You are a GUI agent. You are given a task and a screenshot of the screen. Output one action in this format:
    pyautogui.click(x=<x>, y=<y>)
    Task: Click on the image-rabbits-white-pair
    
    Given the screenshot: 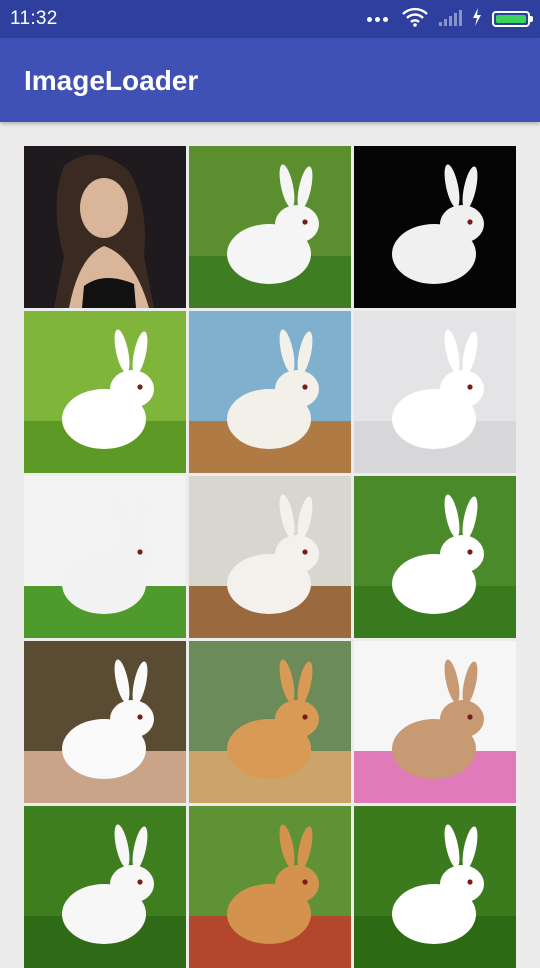 What is the action you would take?
    pyautogui.click(x=435, y=887)
    